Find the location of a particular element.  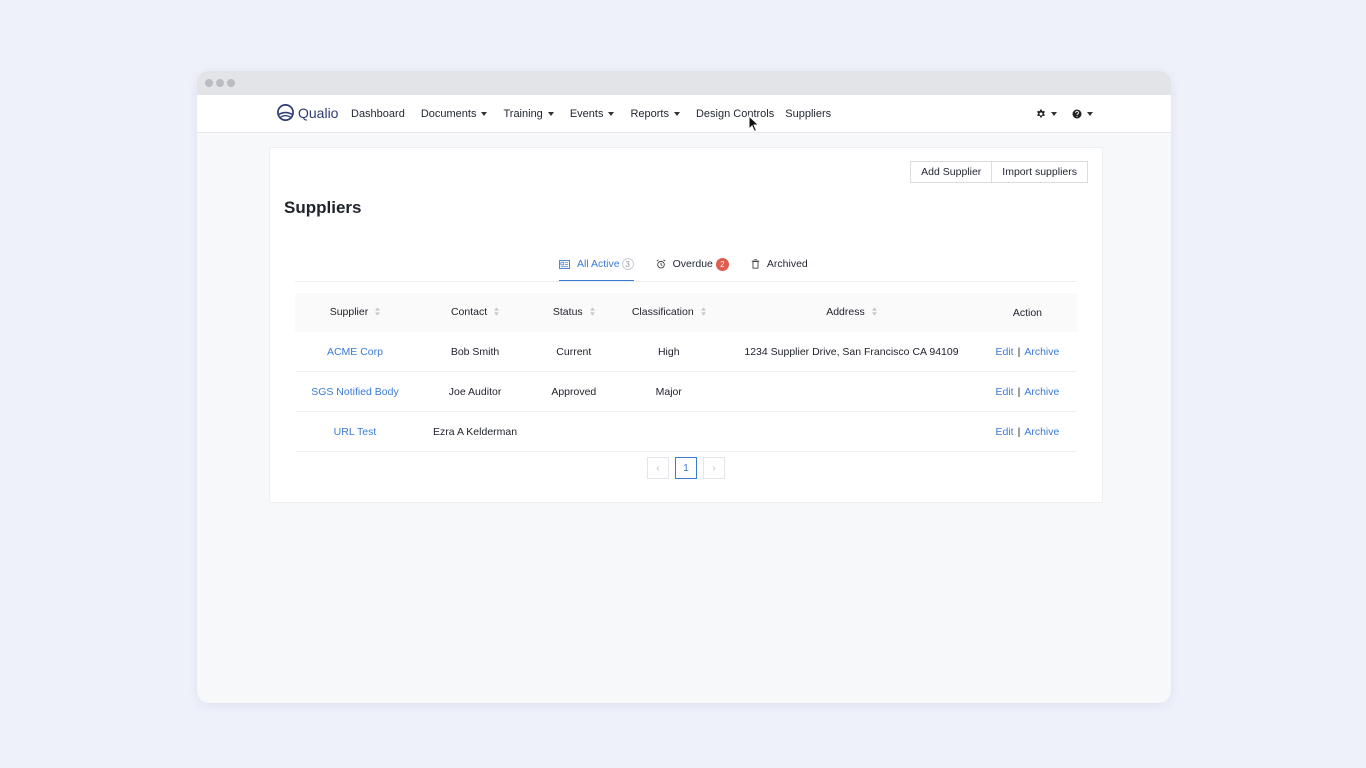

nav-item-training: Training is located at coordinates (528, 113).